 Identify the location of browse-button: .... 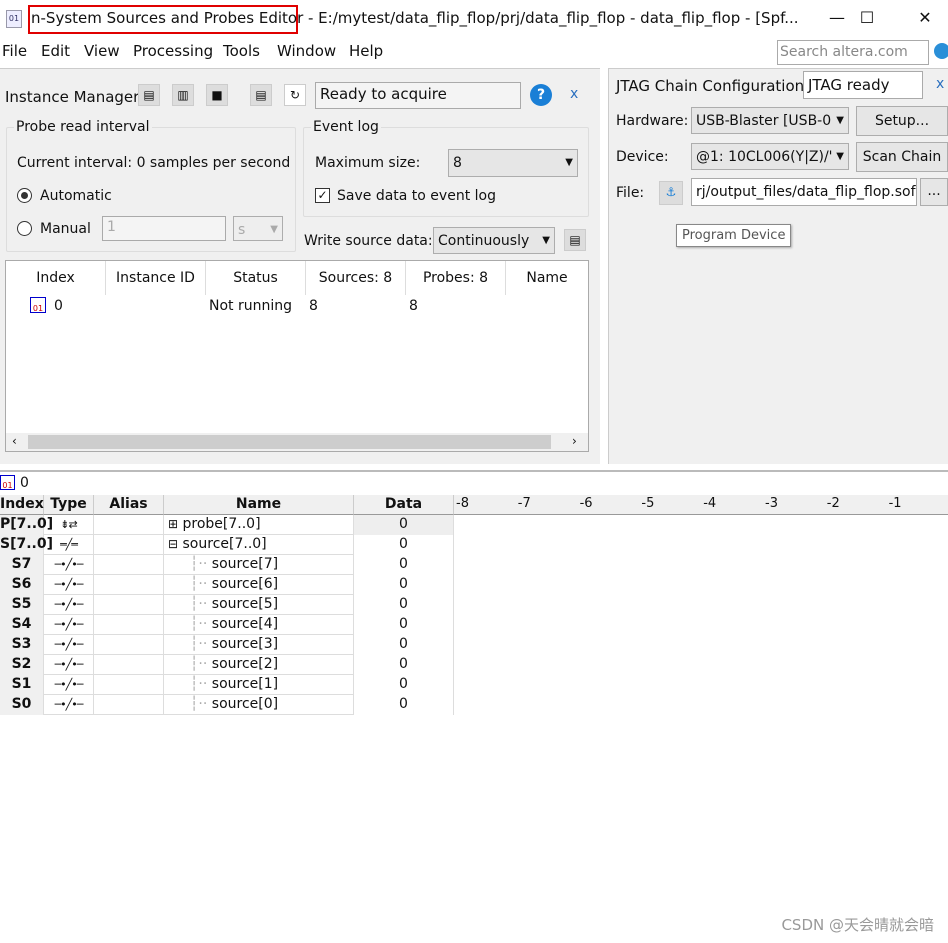
(934, 192).